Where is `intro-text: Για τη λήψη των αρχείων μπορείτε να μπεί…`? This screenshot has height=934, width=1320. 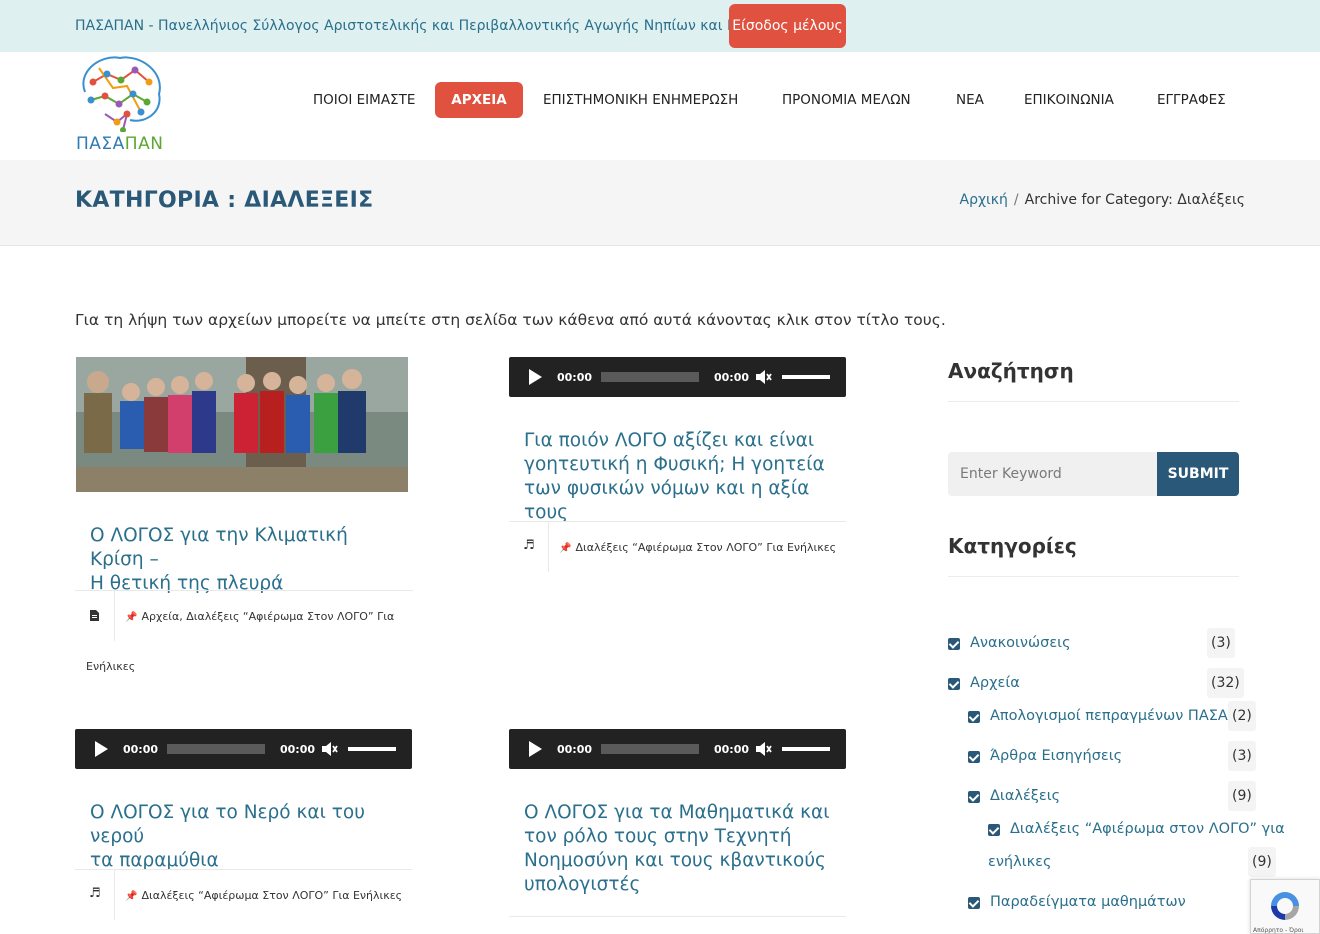 intro-text: Για τη λήψη των αρχείων μπορείτε να μπεί… is located at coordinates (510, 320).